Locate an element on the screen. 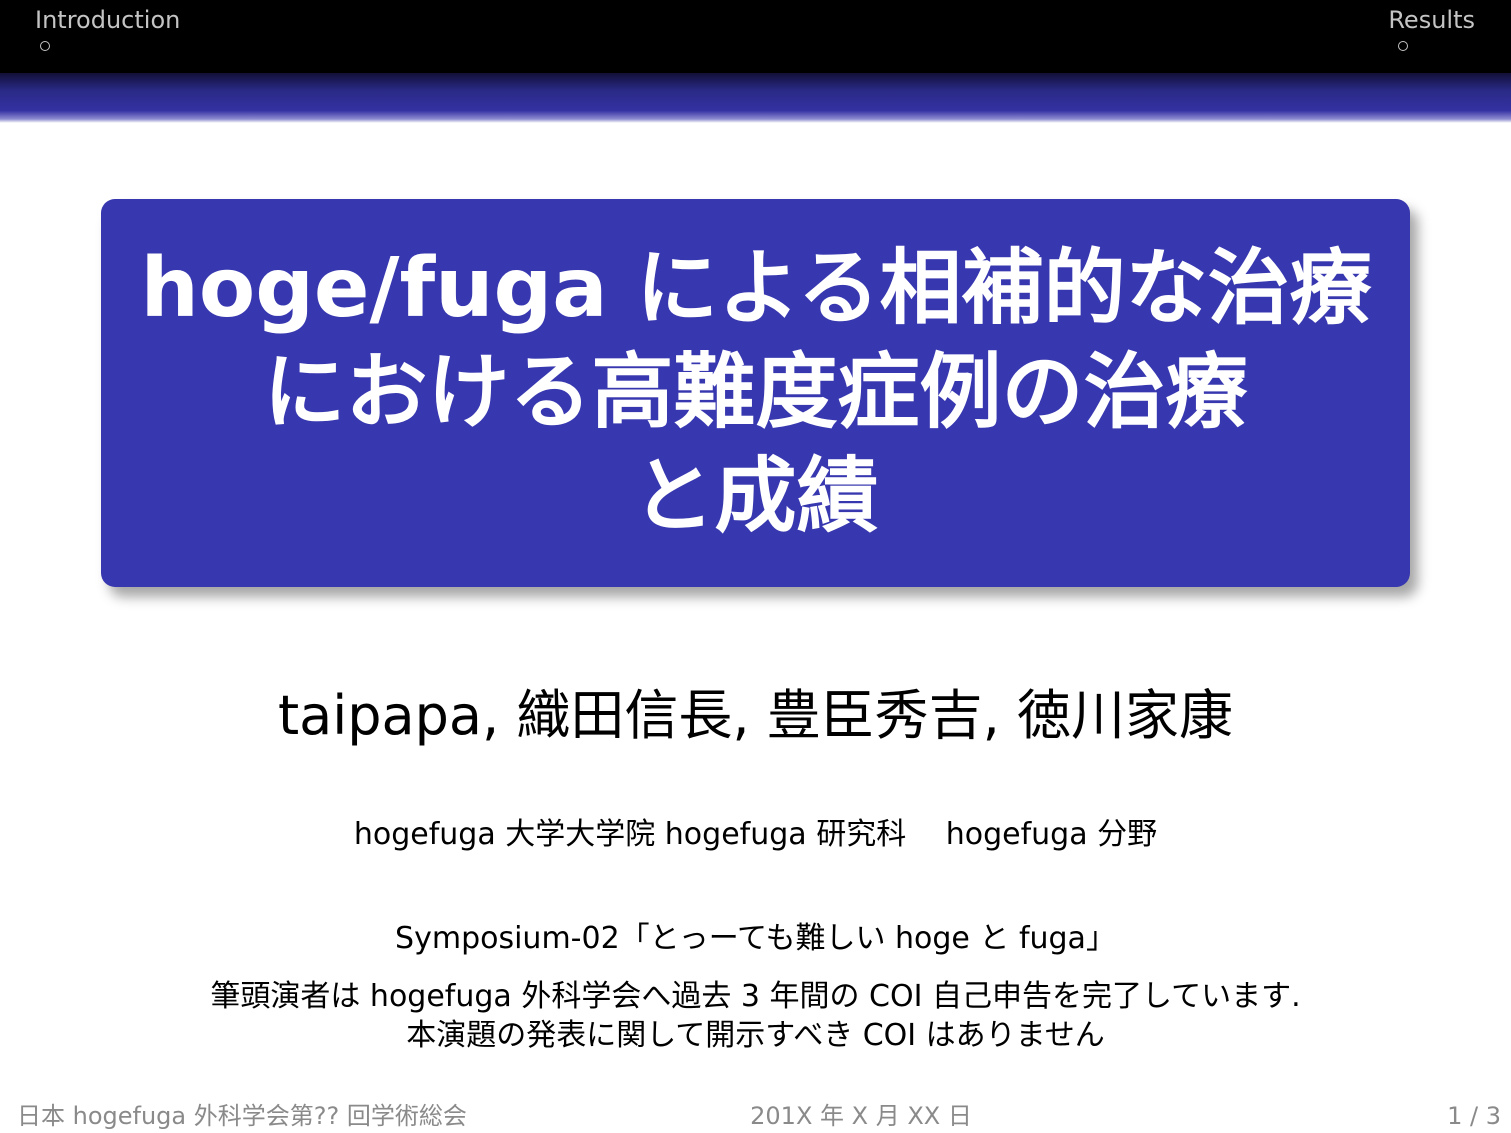 The image size is (1511, 1133). nav-section-introduction: Introduction is located at coordinates (107, 20).